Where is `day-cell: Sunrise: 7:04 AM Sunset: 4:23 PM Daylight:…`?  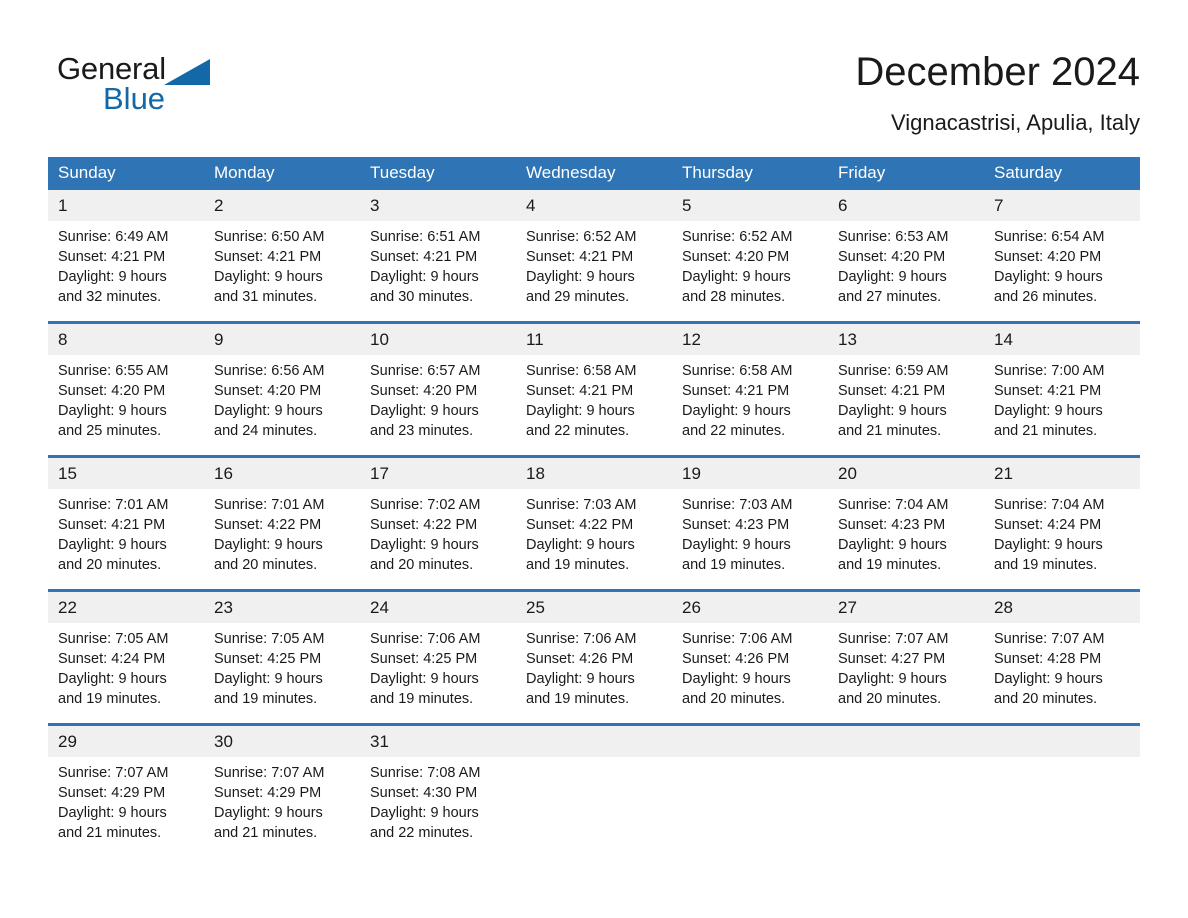 day-cell: Sunrise: 7:04 AM Sunset: 4:23 PM Daylight:… is located at coordinates (906, 539).